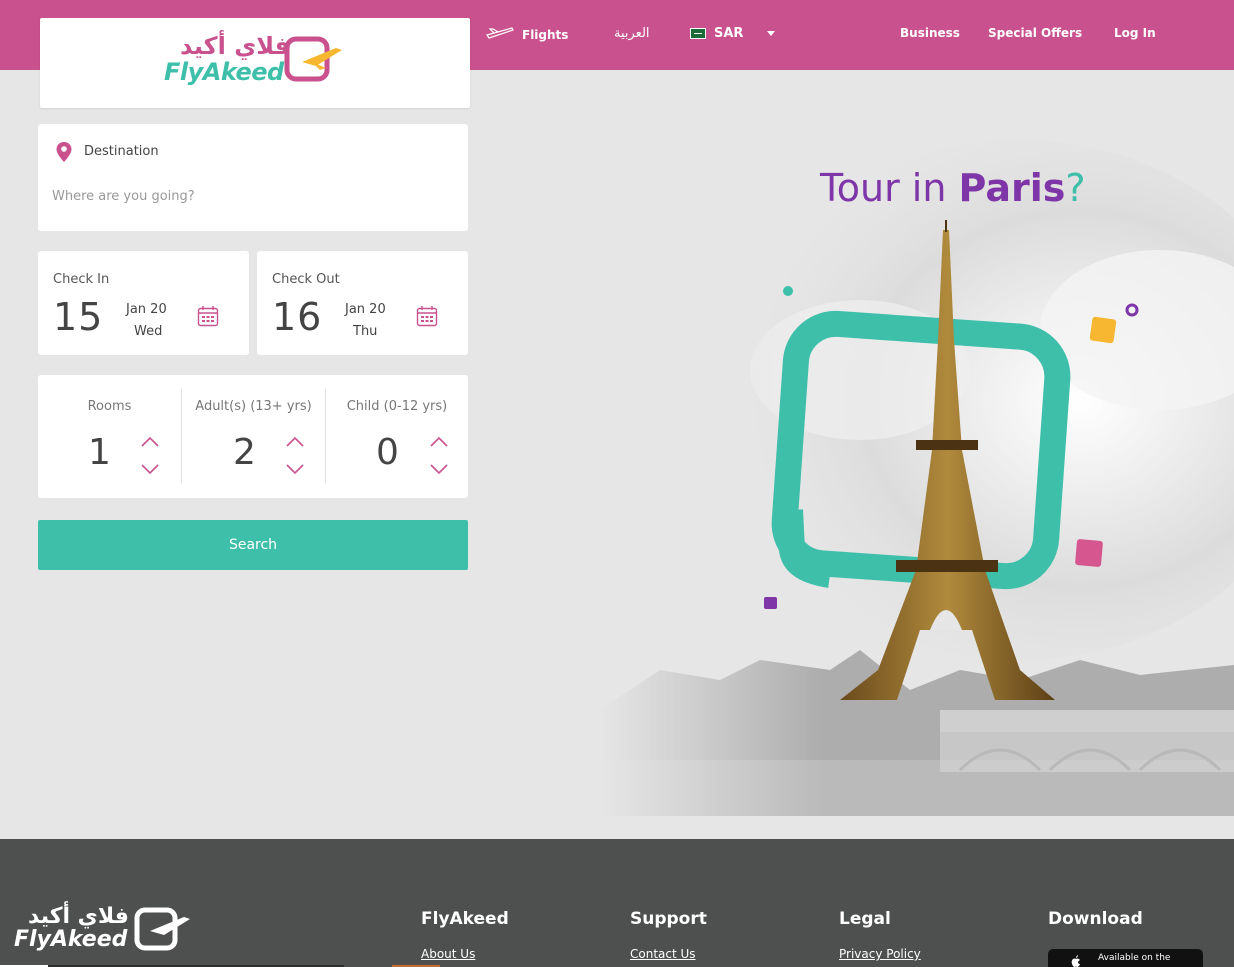  Describe the element at coordinates (1134, 958) in the screenshot. I see `app-store-badge-label: Available on the` at that location.